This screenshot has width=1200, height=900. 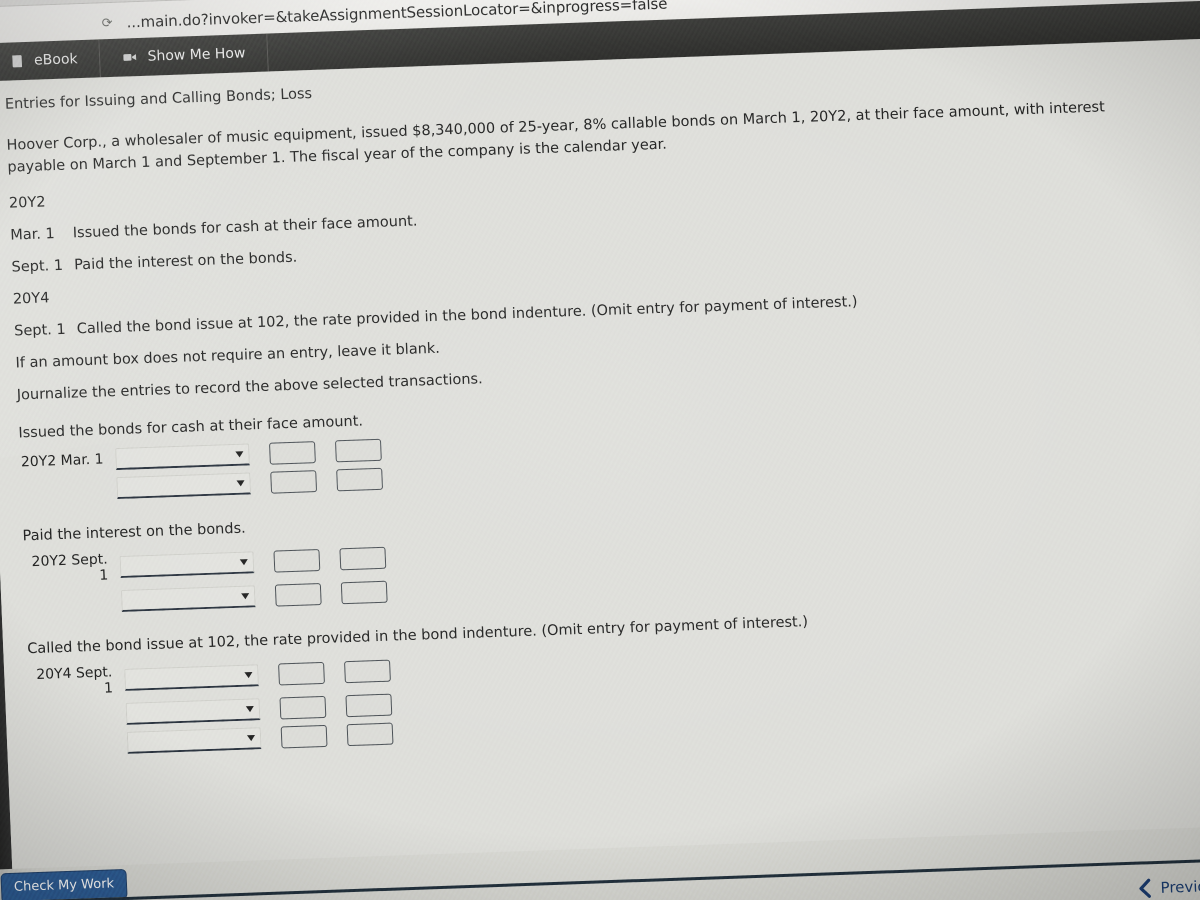 I want to click on journal-row-label: 20Y2 Mar. 1, so click(x=62, y=461).